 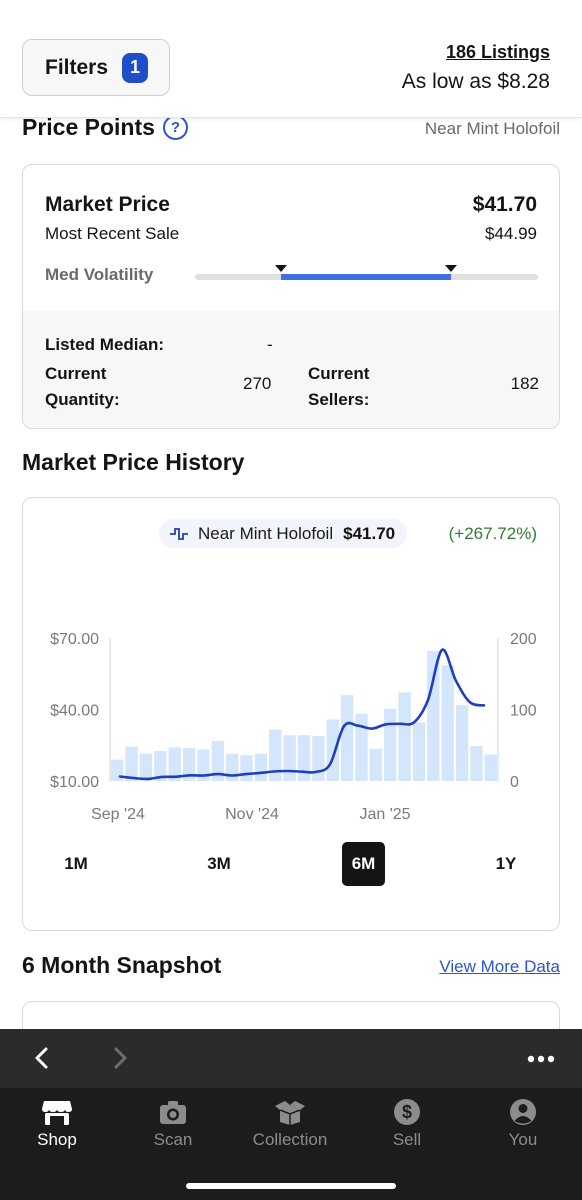 I want to click on legend-series-name: Near Mint Holofoil, so click(x=266, y=533).